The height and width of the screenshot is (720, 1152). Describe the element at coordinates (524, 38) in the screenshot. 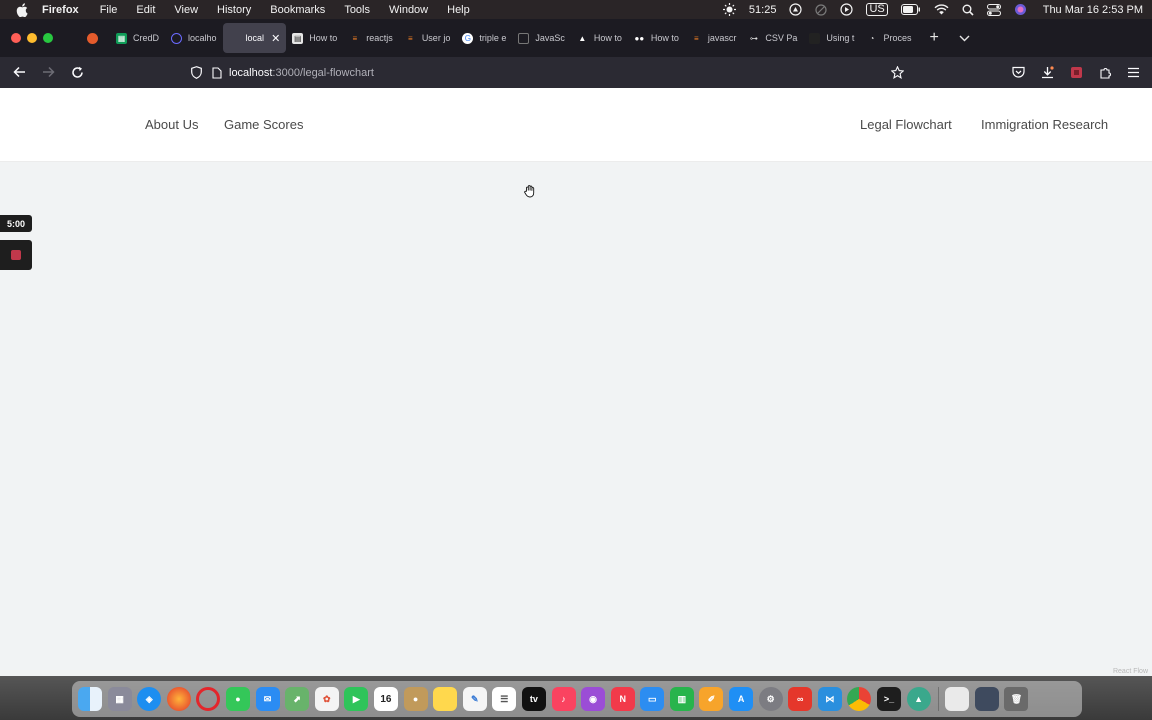

I see `doc-icon` at that location.